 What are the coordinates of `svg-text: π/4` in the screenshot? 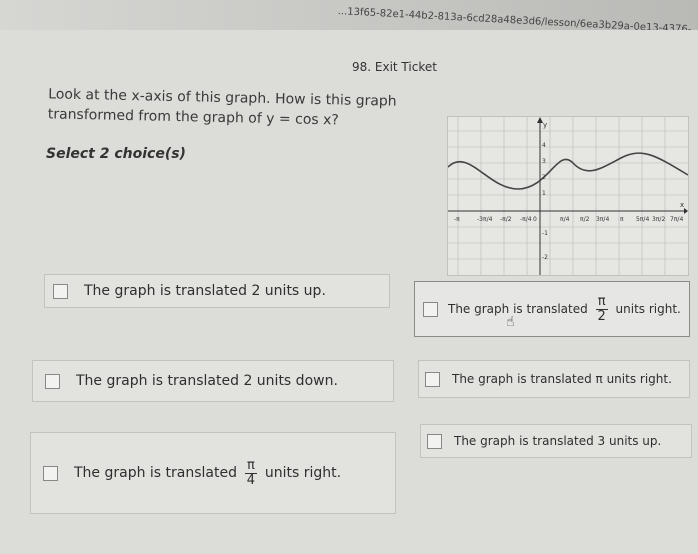 It's located at (565, 219).